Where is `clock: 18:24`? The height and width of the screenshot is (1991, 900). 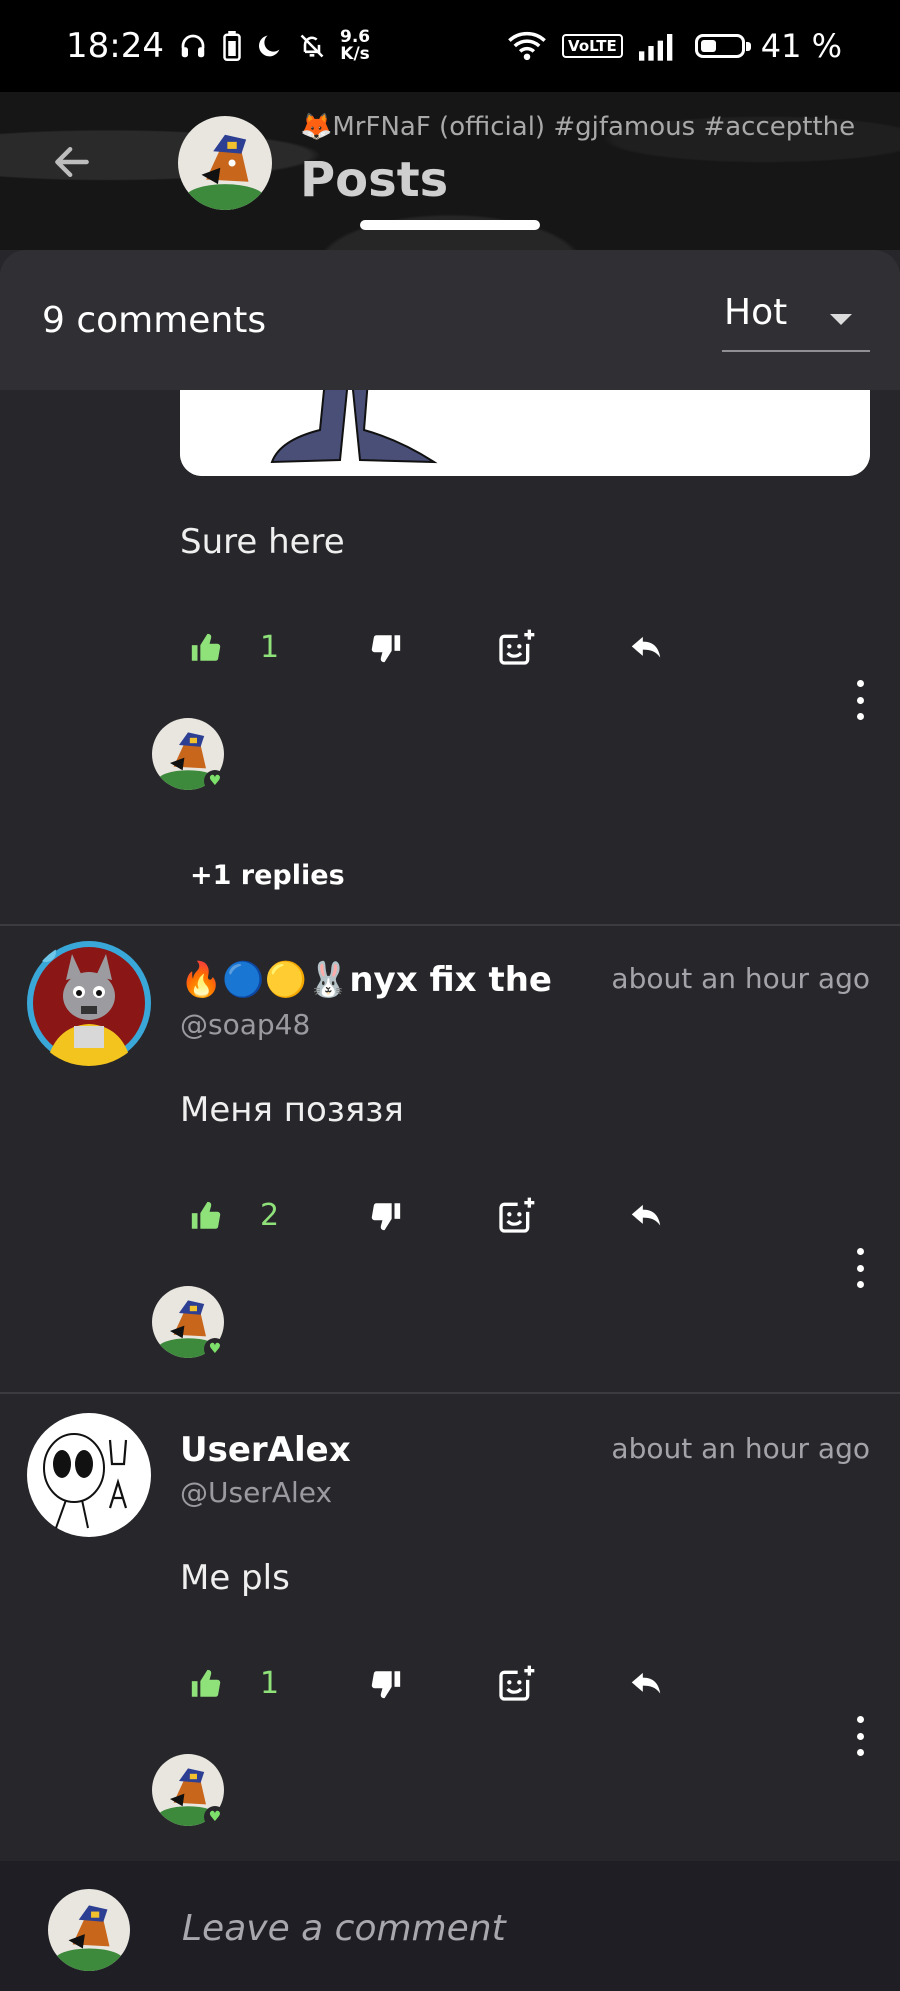 clock: 18:24 is located at coordinates (115, 46).